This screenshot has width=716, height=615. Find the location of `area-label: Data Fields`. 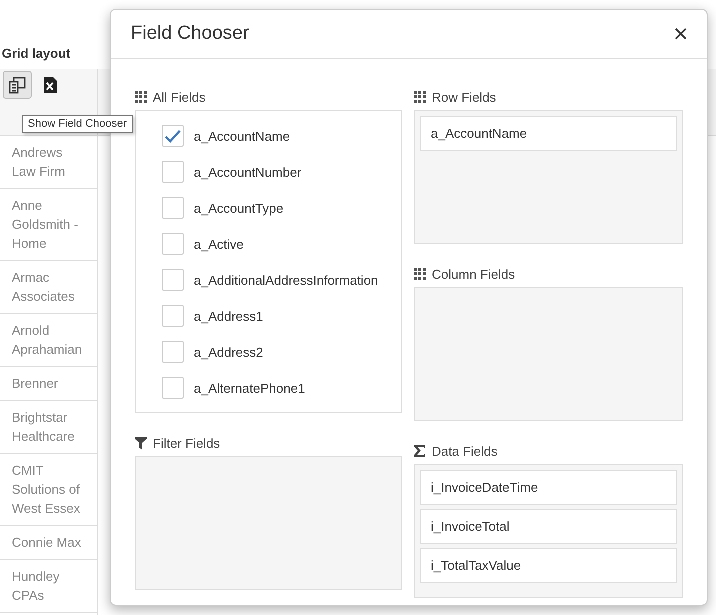

area-label: Data Fields is located at coordinates (465, 451).